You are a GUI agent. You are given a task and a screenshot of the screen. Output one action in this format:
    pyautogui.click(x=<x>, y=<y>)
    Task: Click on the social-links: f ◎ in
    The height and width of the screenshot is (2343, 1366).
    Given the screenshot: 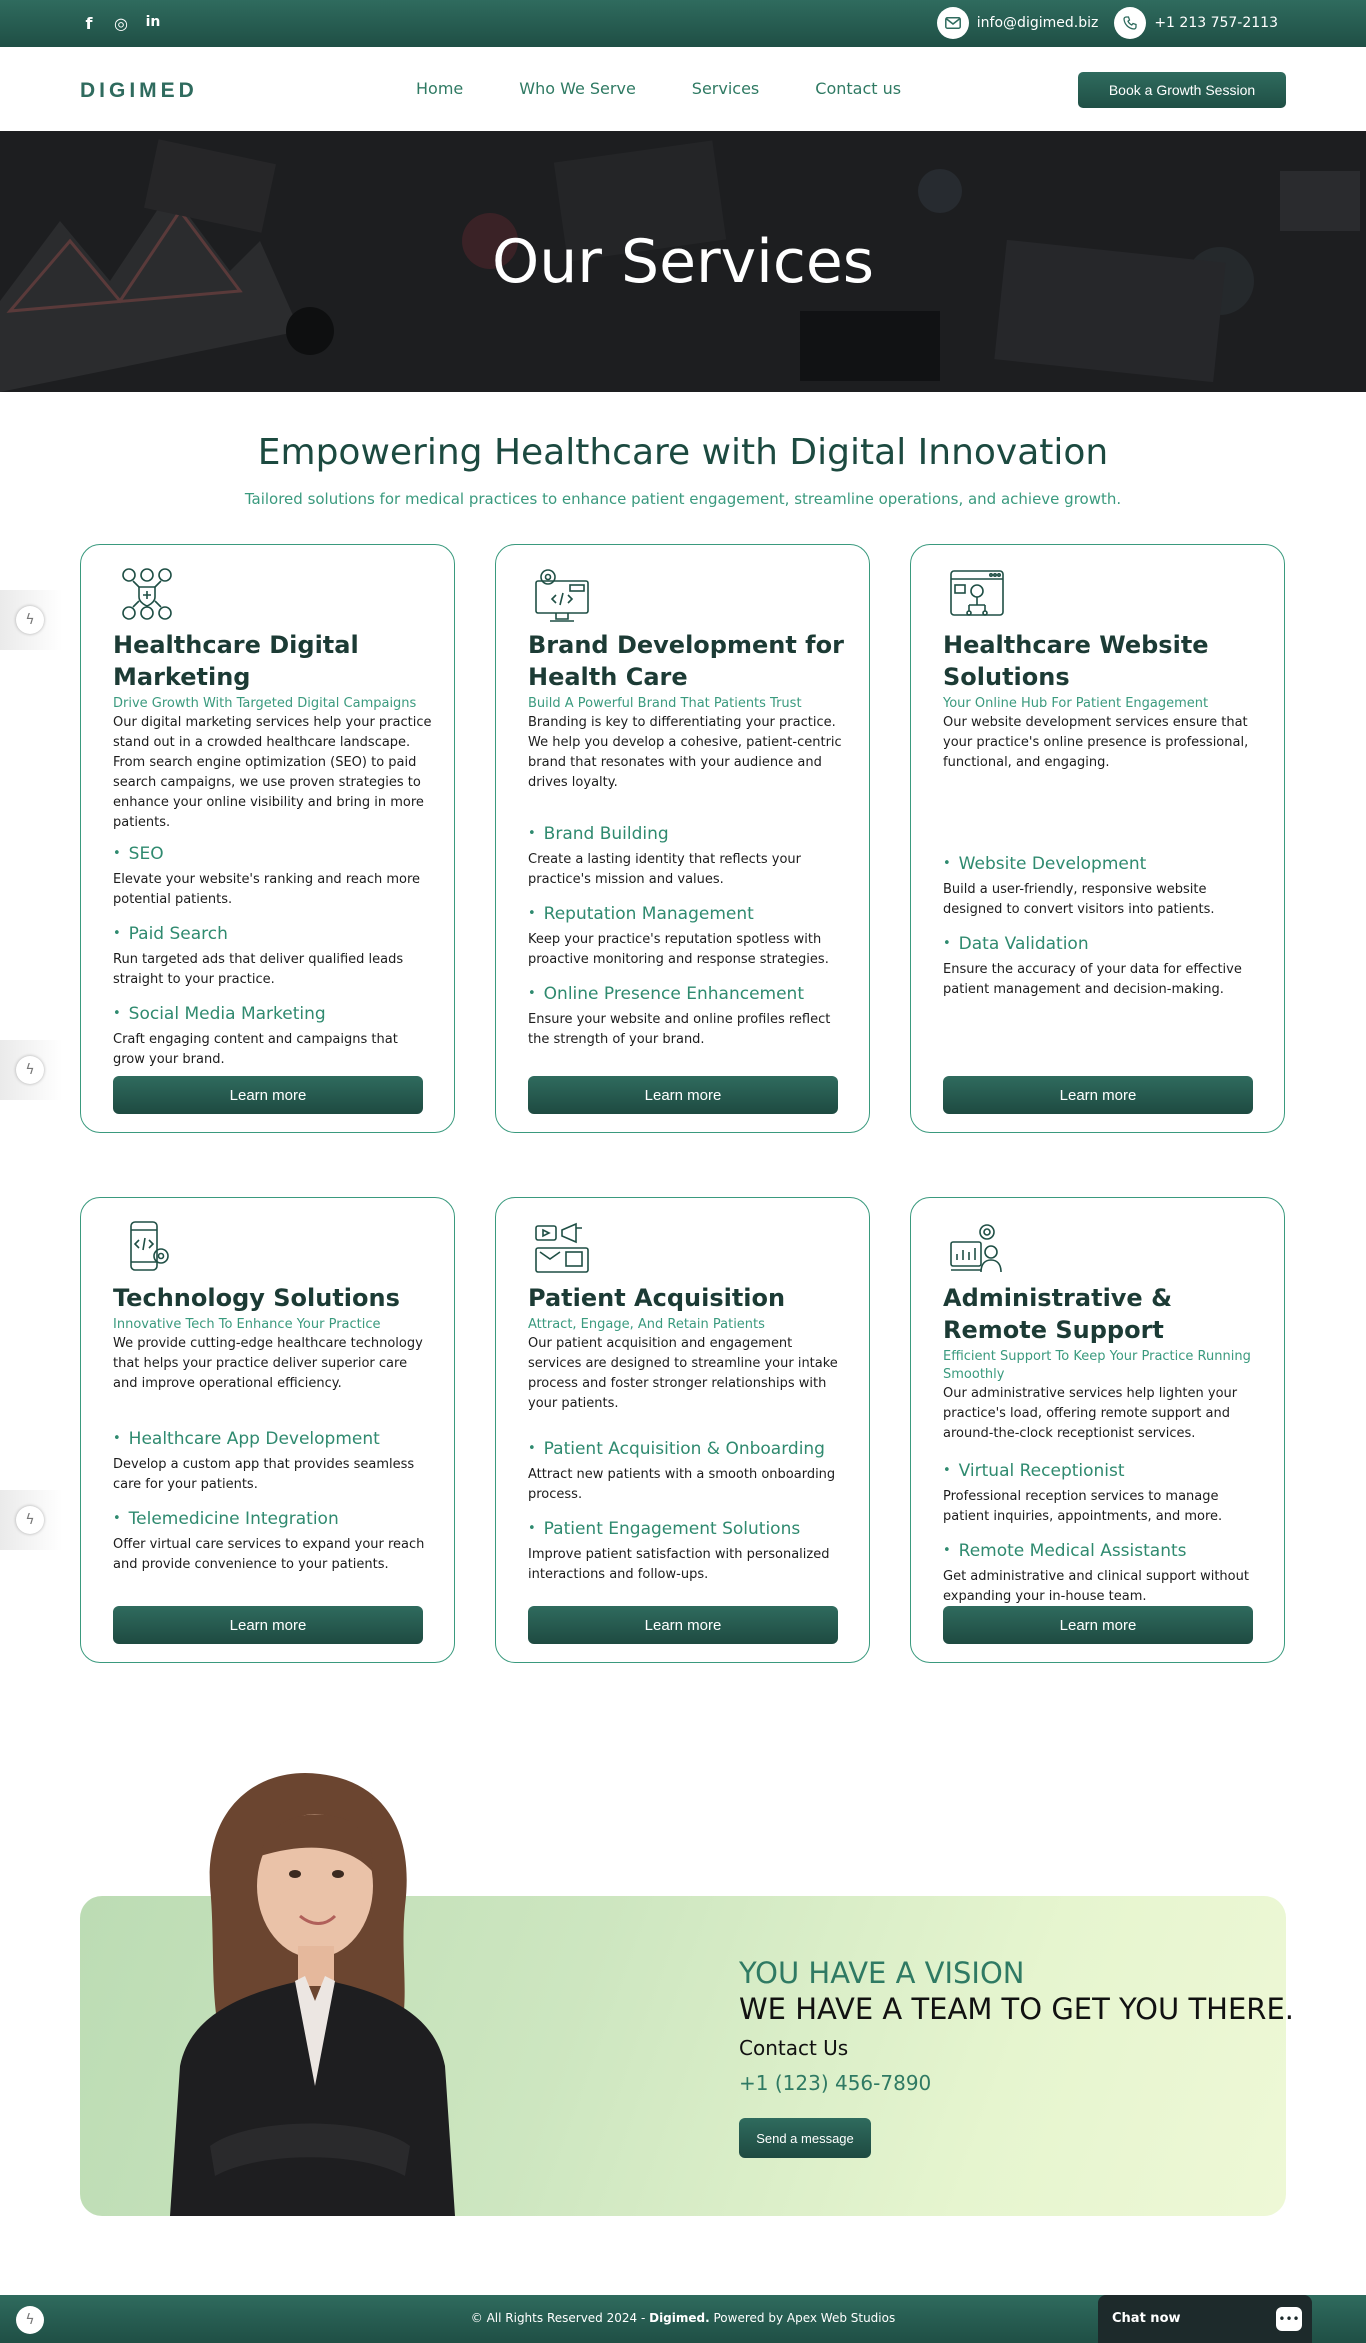 What is the action you would take?
    pyautogui.click(x=121, y=23)
    